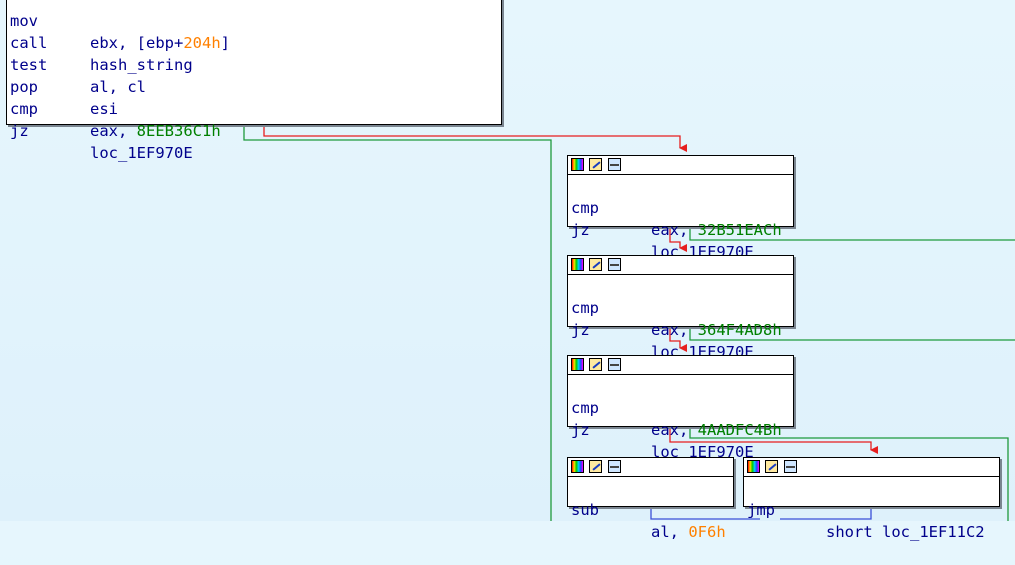  I want to click on operand: eax, 32B51EACh, so click(716, 230).